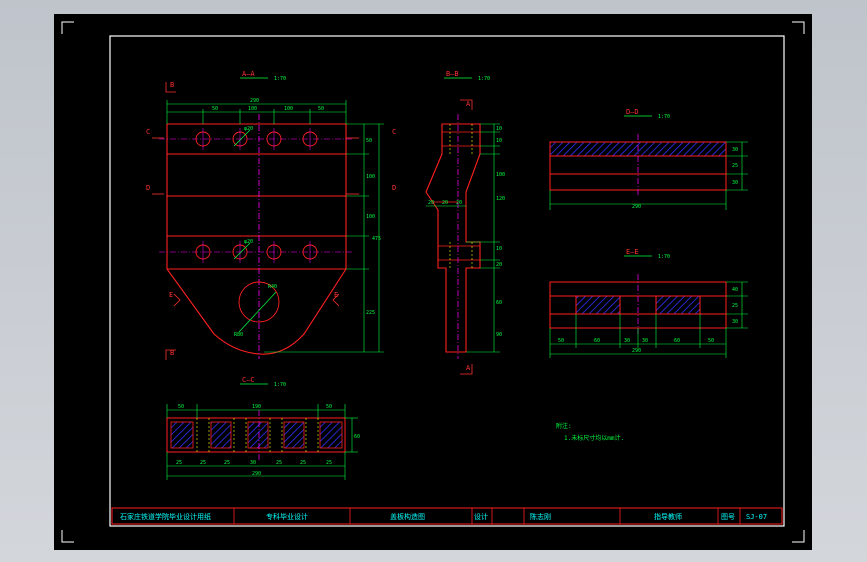 The image size is (867, 562). I want to click on side-cut-d: D, so click(394, 188).